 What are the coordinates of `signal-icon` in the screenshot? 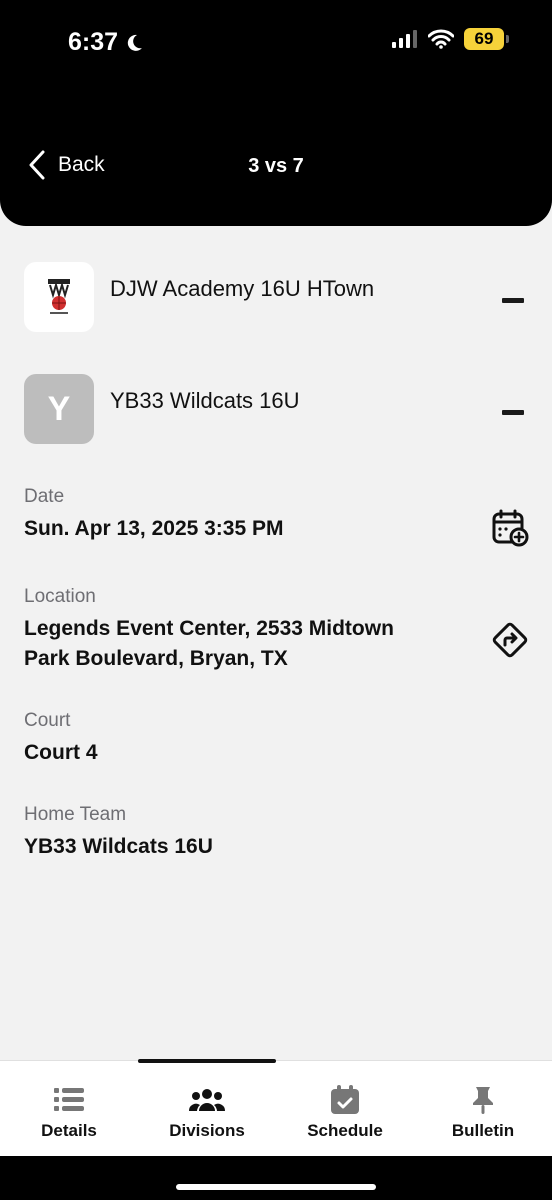 It's located at (404, 39).